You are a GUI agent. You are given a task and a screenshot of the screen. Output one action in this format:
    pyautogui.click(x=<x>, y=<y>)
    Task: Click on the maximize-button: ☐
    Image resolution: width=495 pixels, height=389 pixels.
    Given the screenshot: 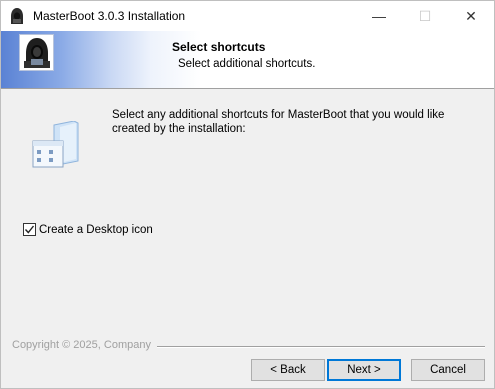 What is the action you would take?
    pyautogui.click(x=425, y=16)
    